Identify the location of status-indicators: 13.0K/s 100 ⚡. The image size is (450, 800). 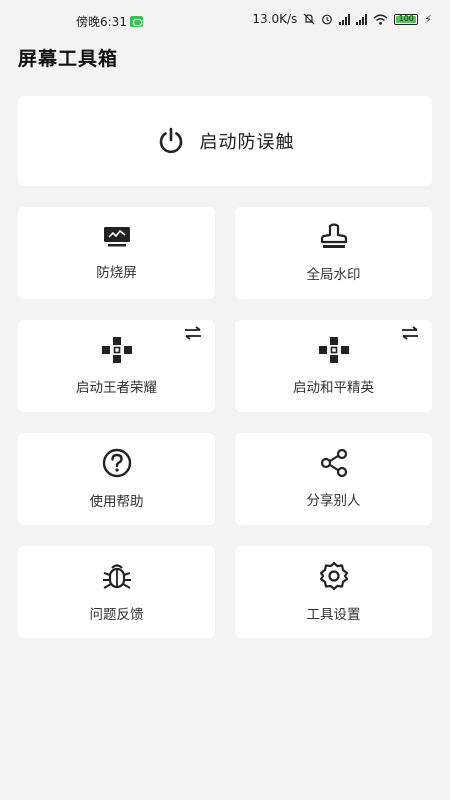
(342, 19).